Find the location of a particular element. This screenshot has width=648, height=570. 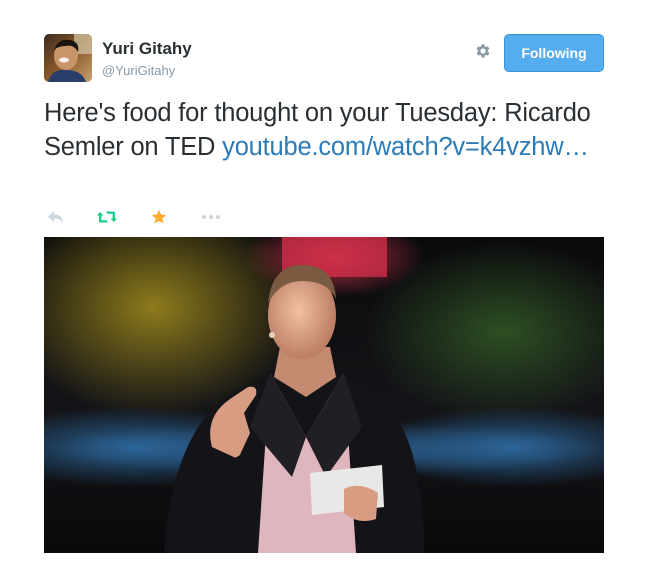

avatar is located at coordinates (68, 58).